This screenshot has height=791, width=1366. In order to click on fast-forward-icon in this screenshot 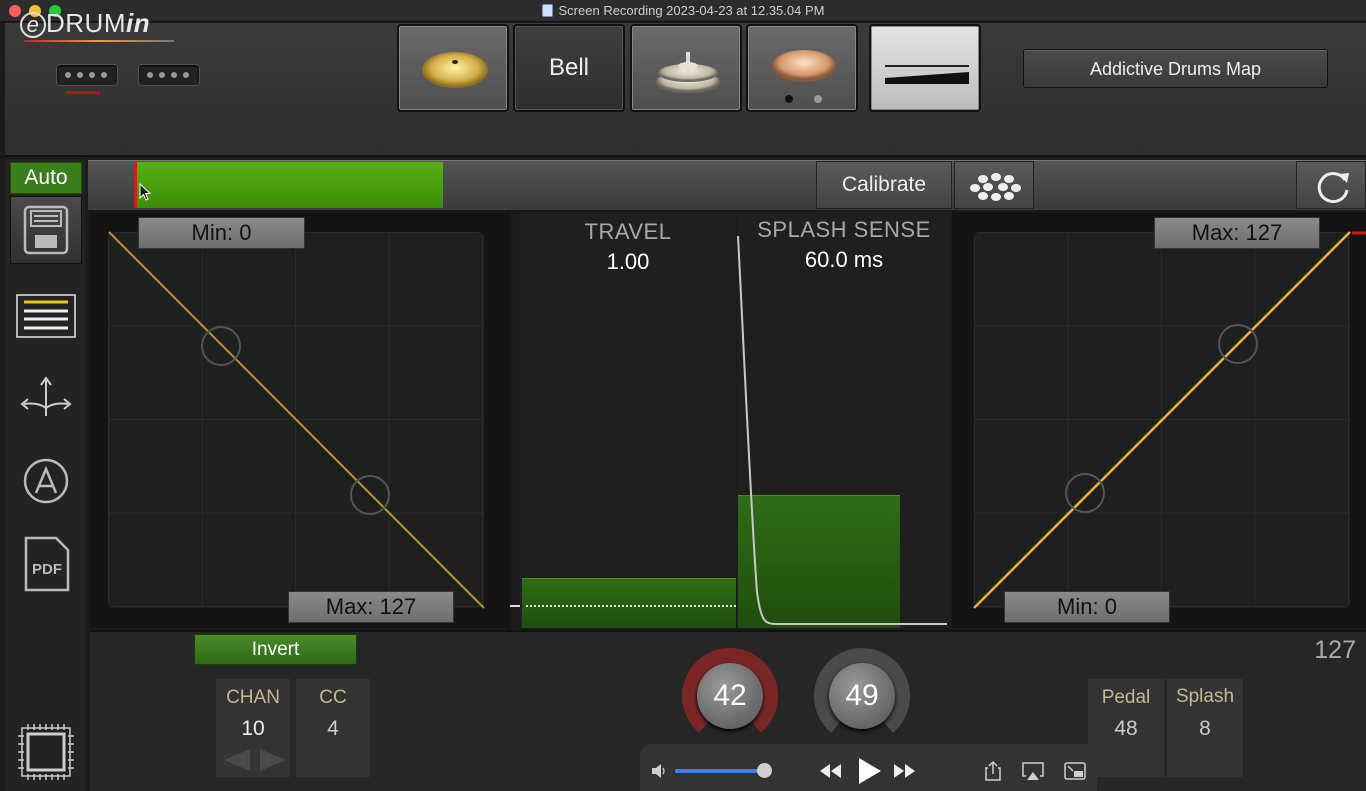, I will do `click(905, 771)`.